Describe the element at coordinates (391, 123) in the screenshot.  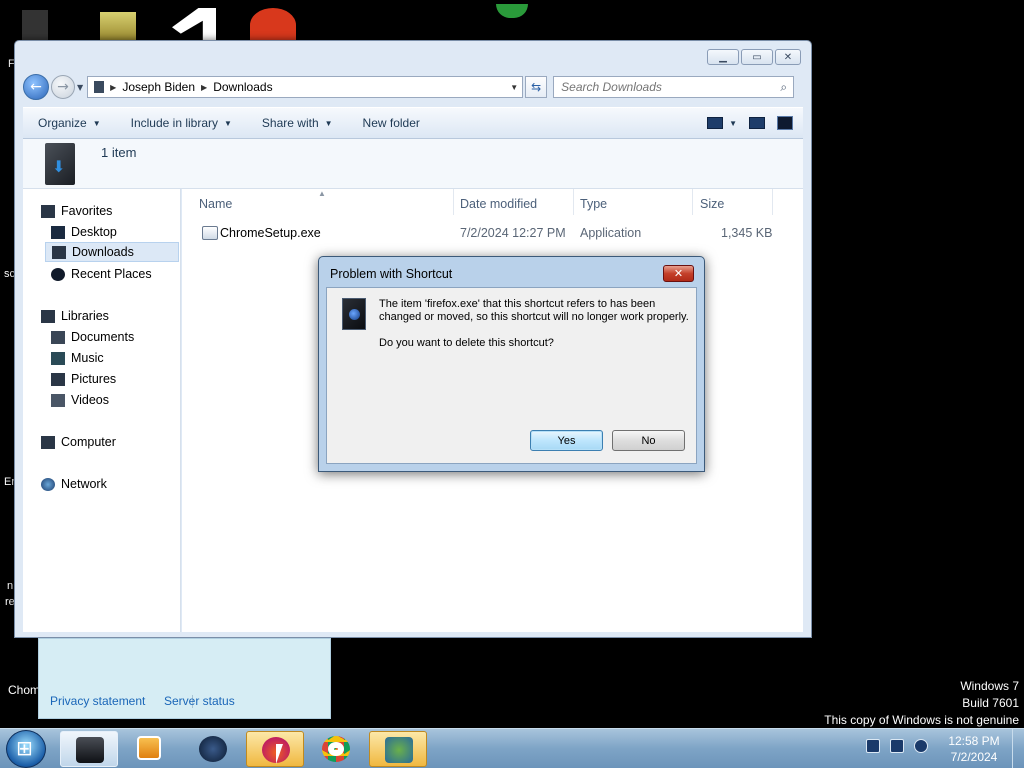
I see `new-folder-button: New folder` at that location.